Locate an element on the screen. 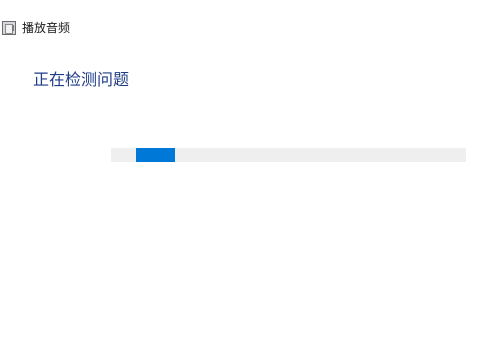 Image resolution: width=497 pixels, height=340 pixels. window-title: 播放音频 is located at coordinates (46, 28).